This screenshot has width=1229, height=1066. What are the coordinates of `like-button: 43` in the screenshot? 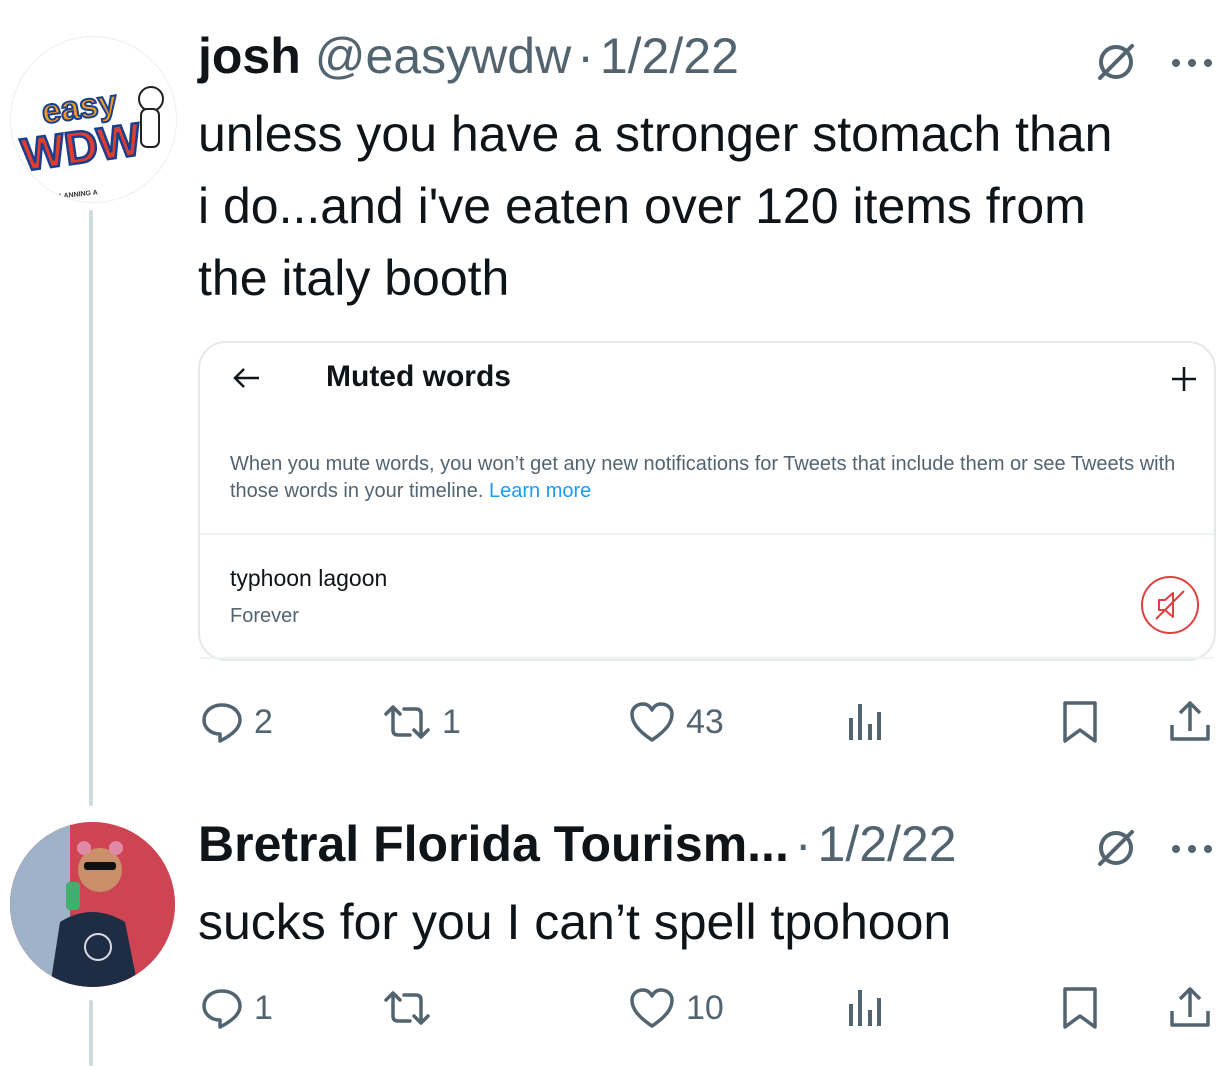 It's located at (676, 722).